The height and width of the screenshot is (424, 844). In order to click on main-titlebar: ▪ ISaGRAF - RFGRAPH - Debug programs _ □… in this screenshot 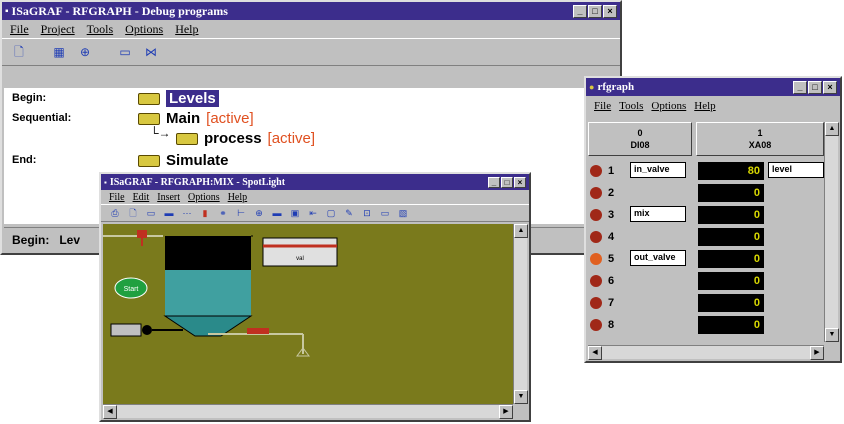, I will do `click(311, 11)`.